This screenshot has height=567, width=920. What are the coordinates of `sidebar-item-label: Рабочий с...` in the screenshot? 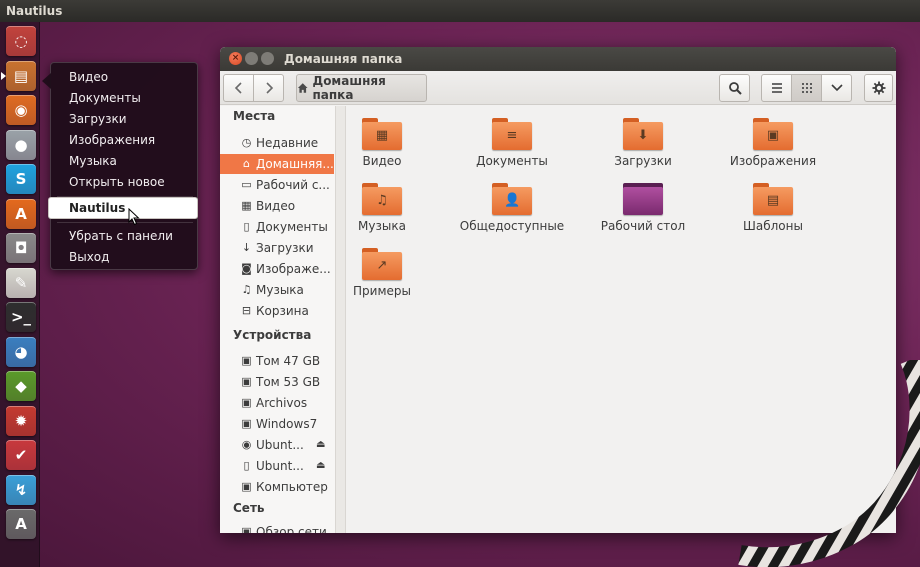 It's located at (293, 185).